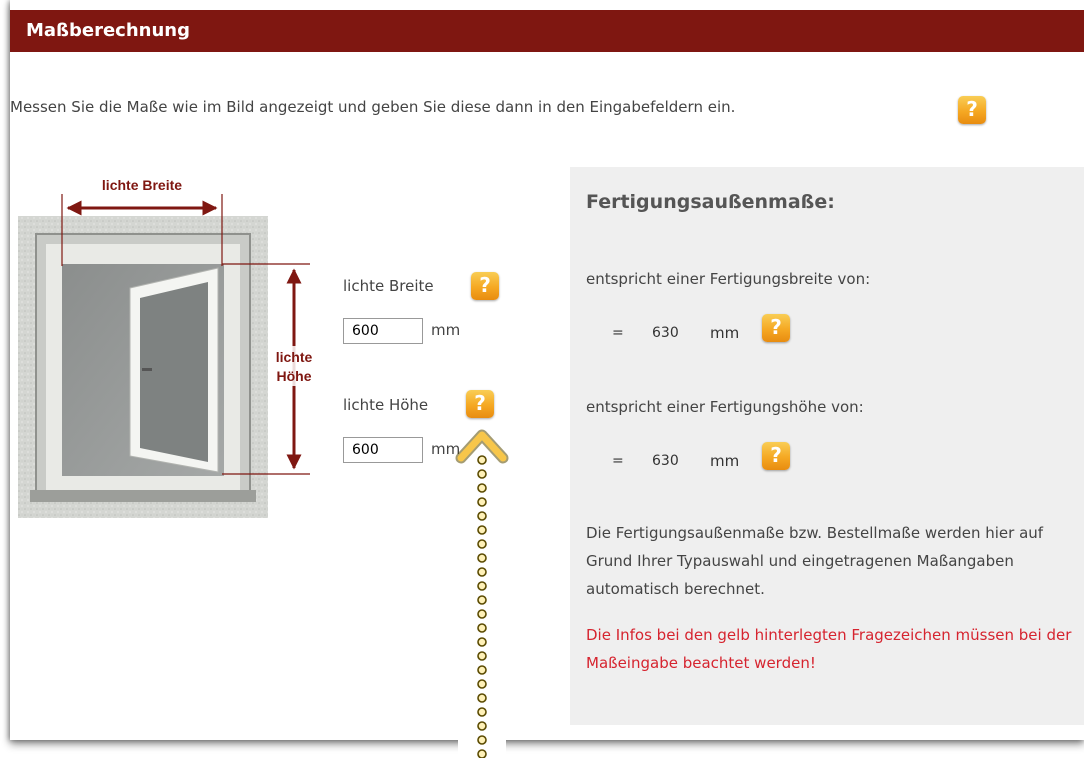 The height and width of the screenshot is (758, 1084). What do you see at coordinates (972, 110) in the screenshot?
I see `help-icon-intro: ?` at bounding box center [972, 110].